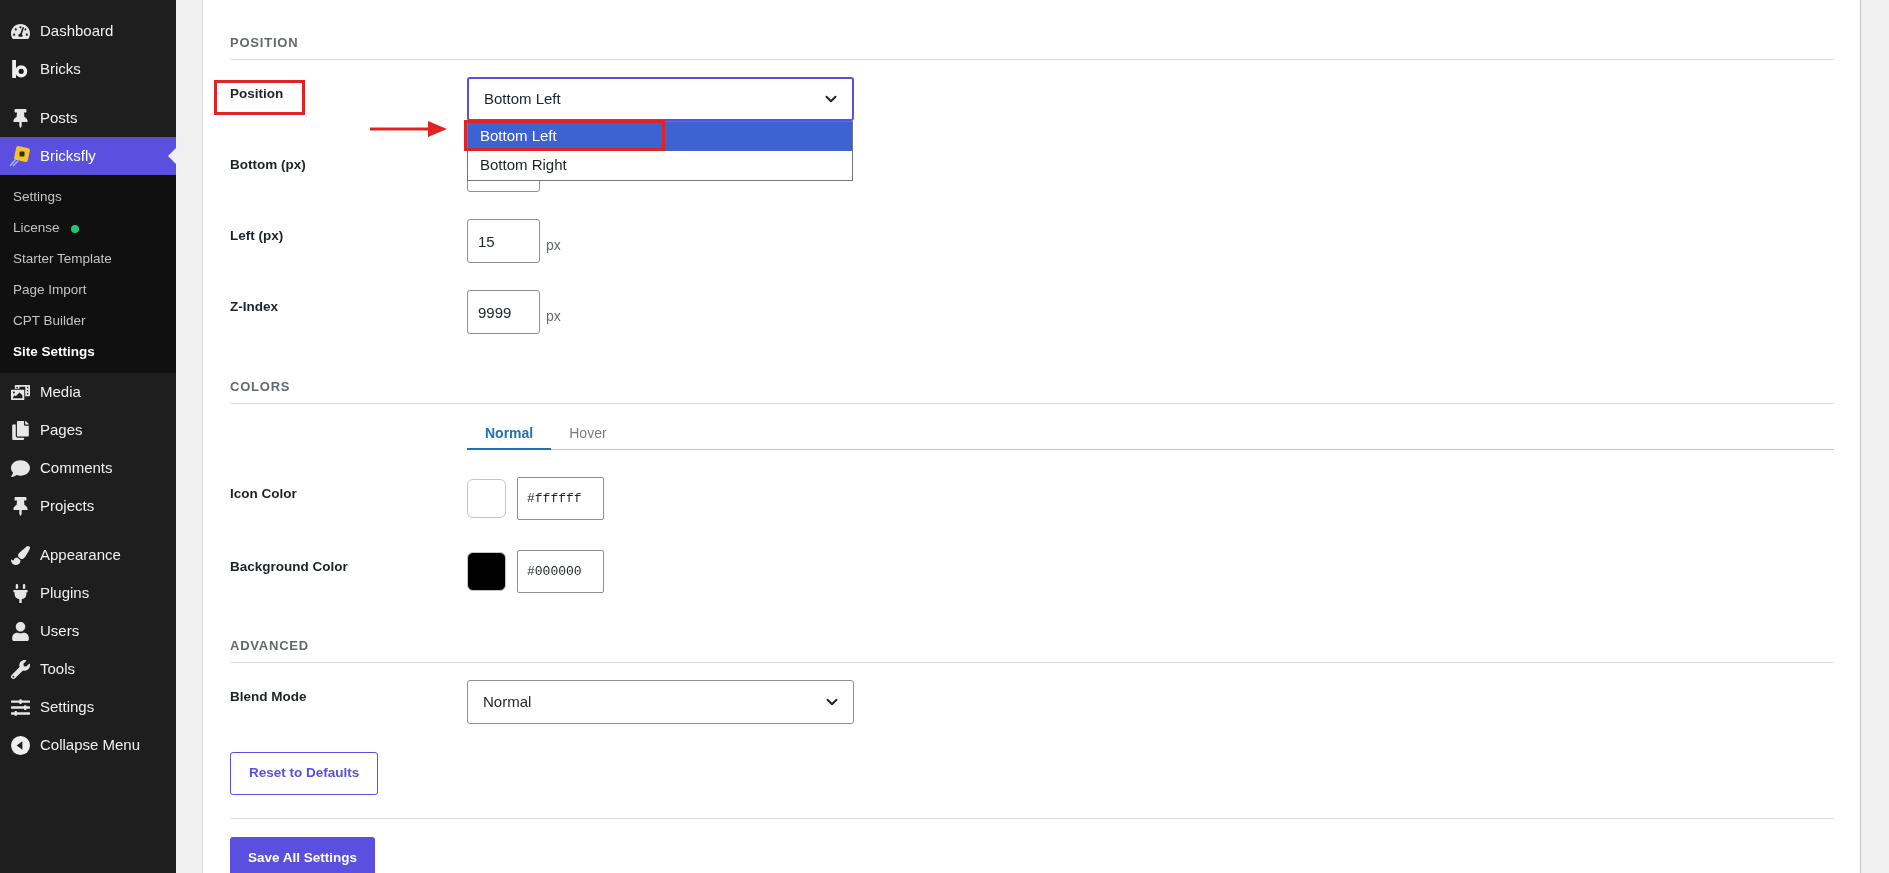 Image resolution: width=1889 pixels, height=873 pixels. What do you see at coordinates (254, 307) in the screenshot?
I see `field-label: Z-Index` at bounding box center [254, 307].